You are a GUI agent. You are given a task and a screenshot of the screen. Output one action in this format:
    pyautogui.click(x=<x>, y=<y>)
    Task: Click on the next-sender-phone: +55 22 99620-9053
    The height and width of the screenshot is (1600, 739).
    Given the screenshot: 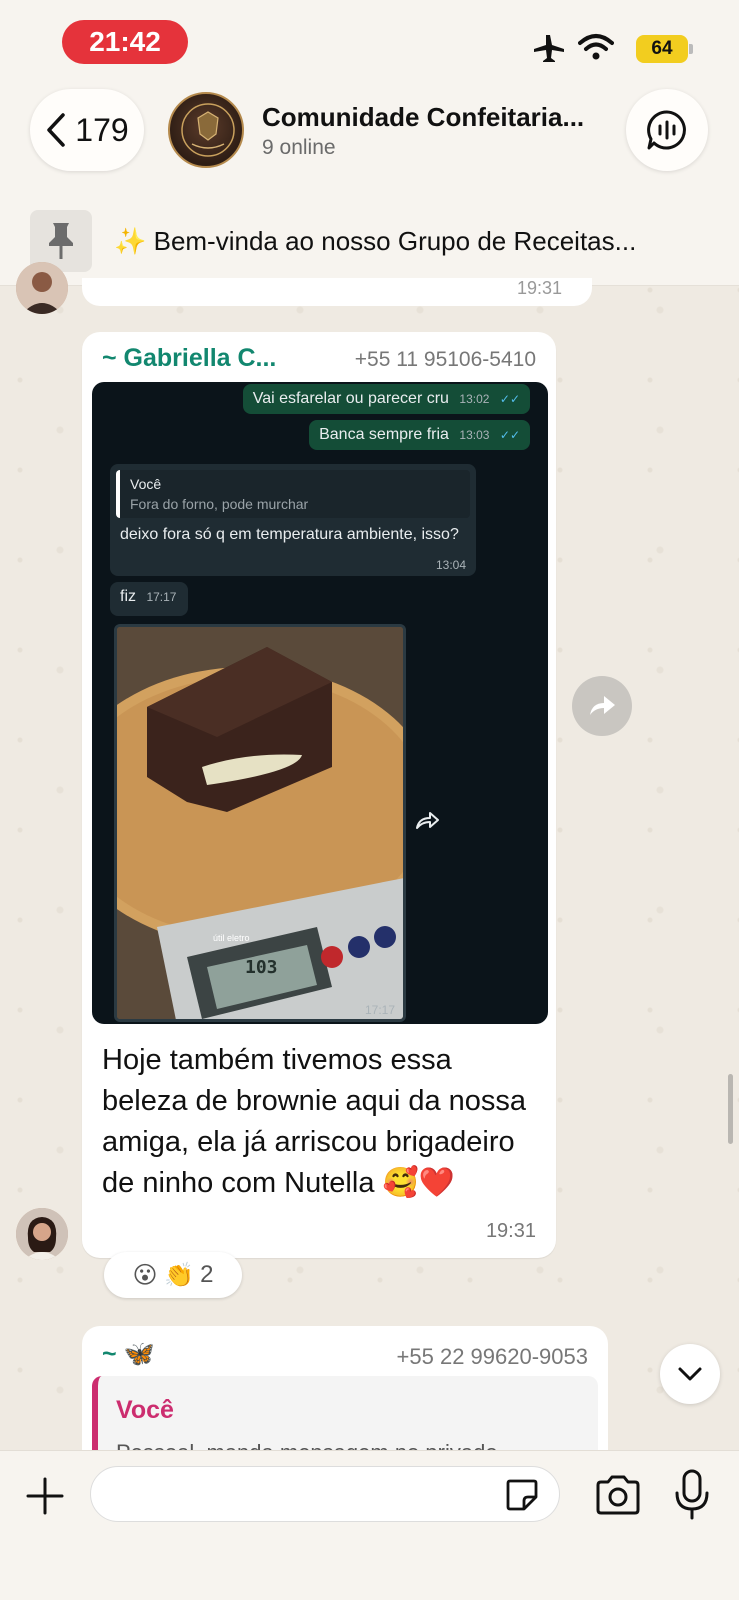 What is the action you would take?
    pyautogui.click(x=492, y=1356)
    